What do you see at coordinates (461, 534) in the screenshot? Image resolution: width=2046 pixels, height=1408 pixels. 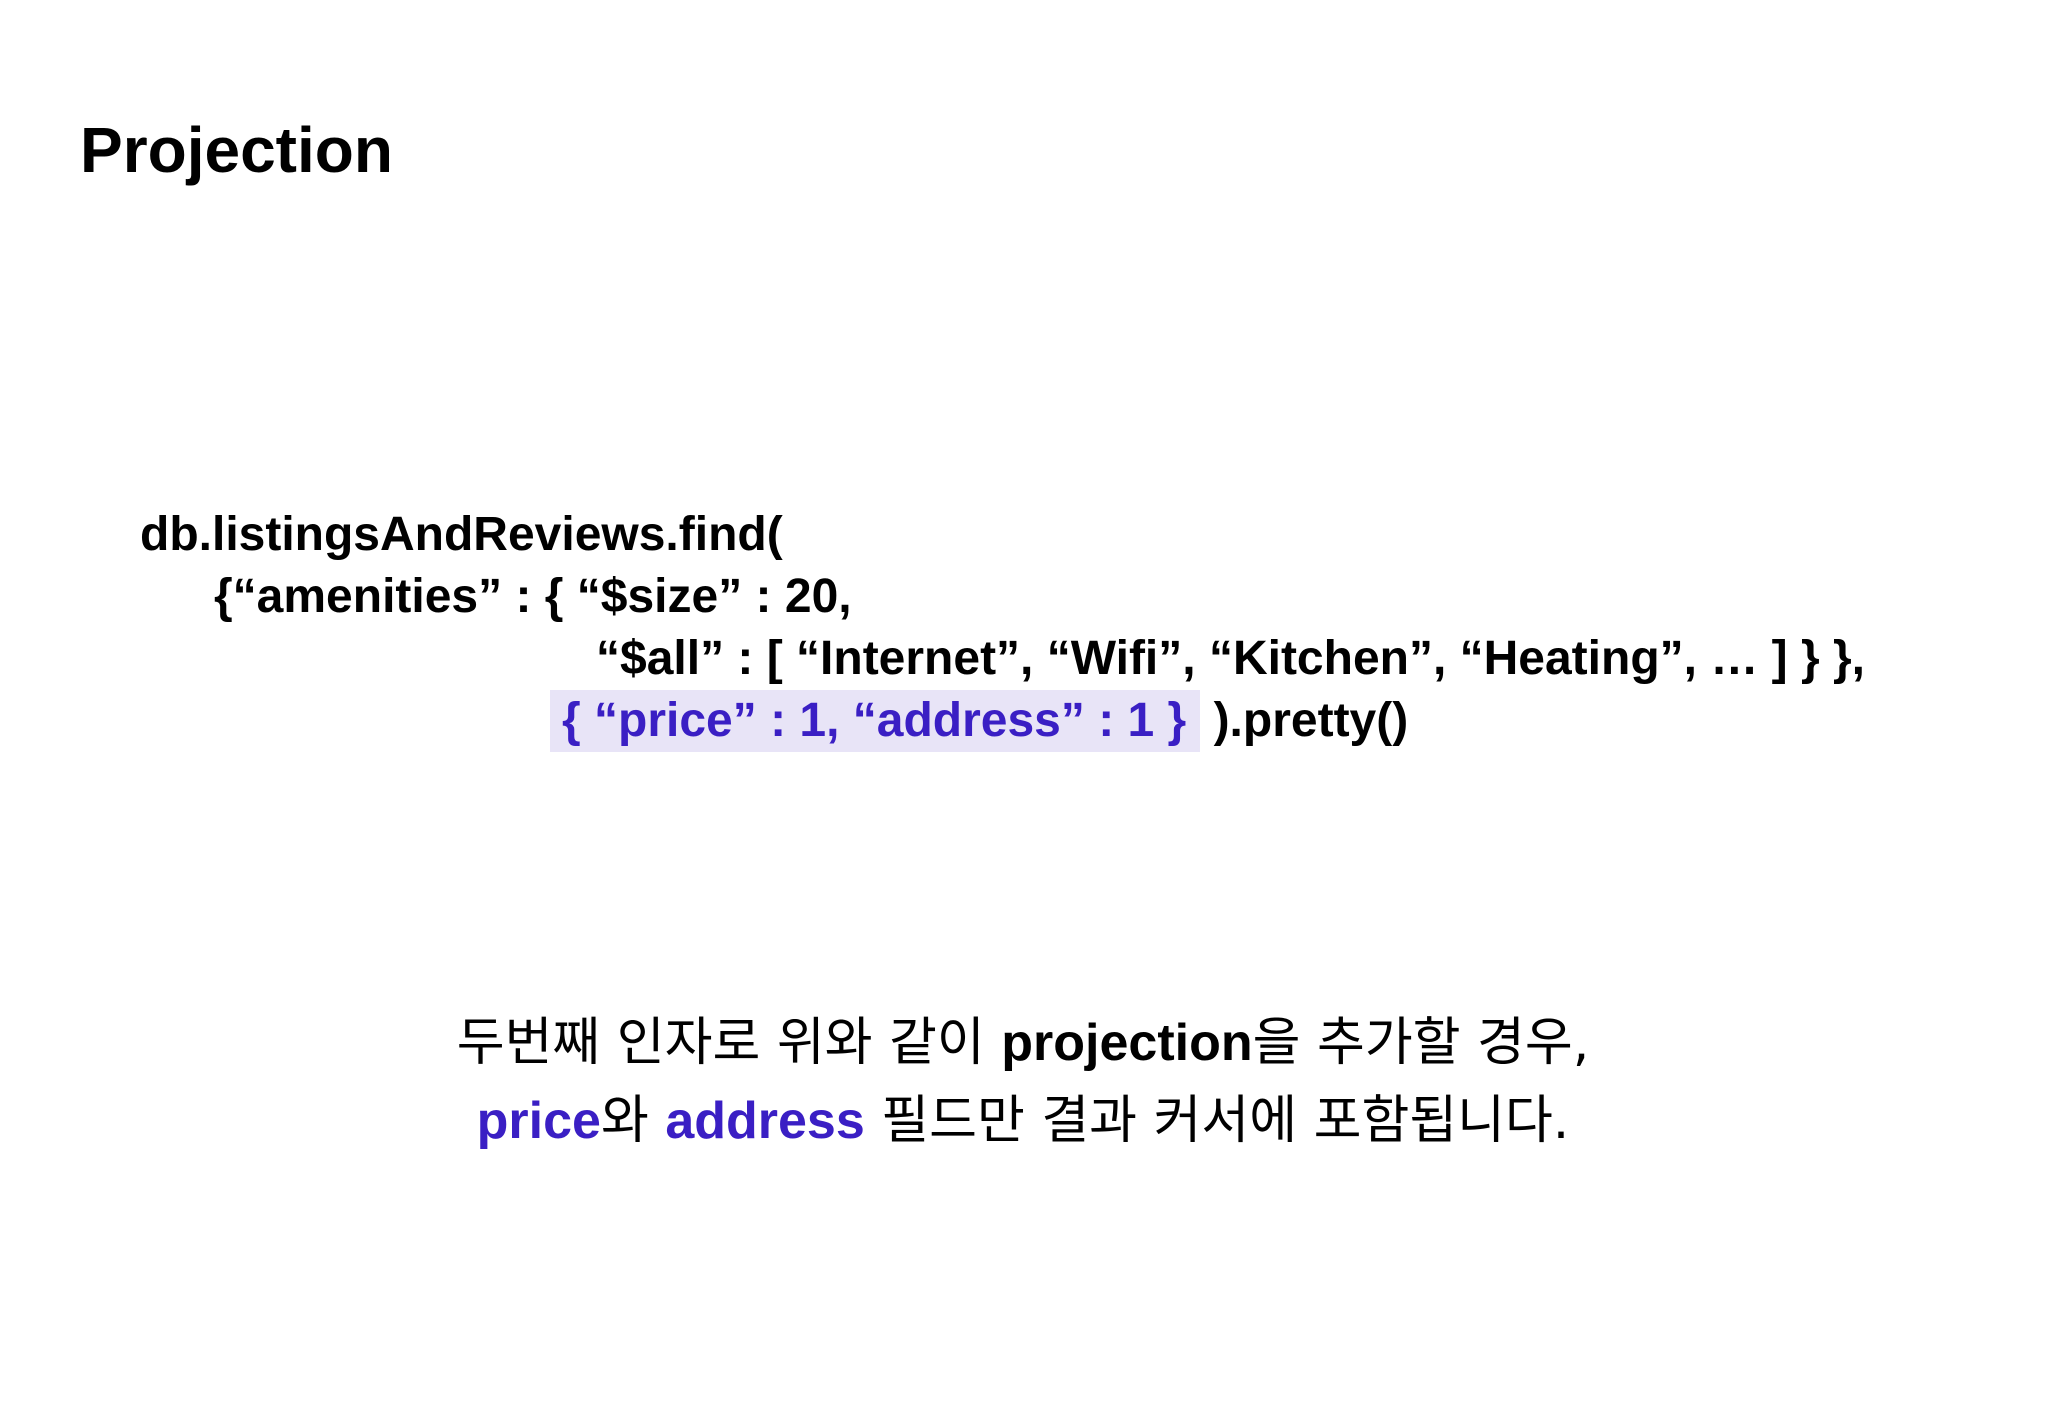 I see `code-line-1: db.listingsAndReviews.find(` at bounding box center [461, 534].